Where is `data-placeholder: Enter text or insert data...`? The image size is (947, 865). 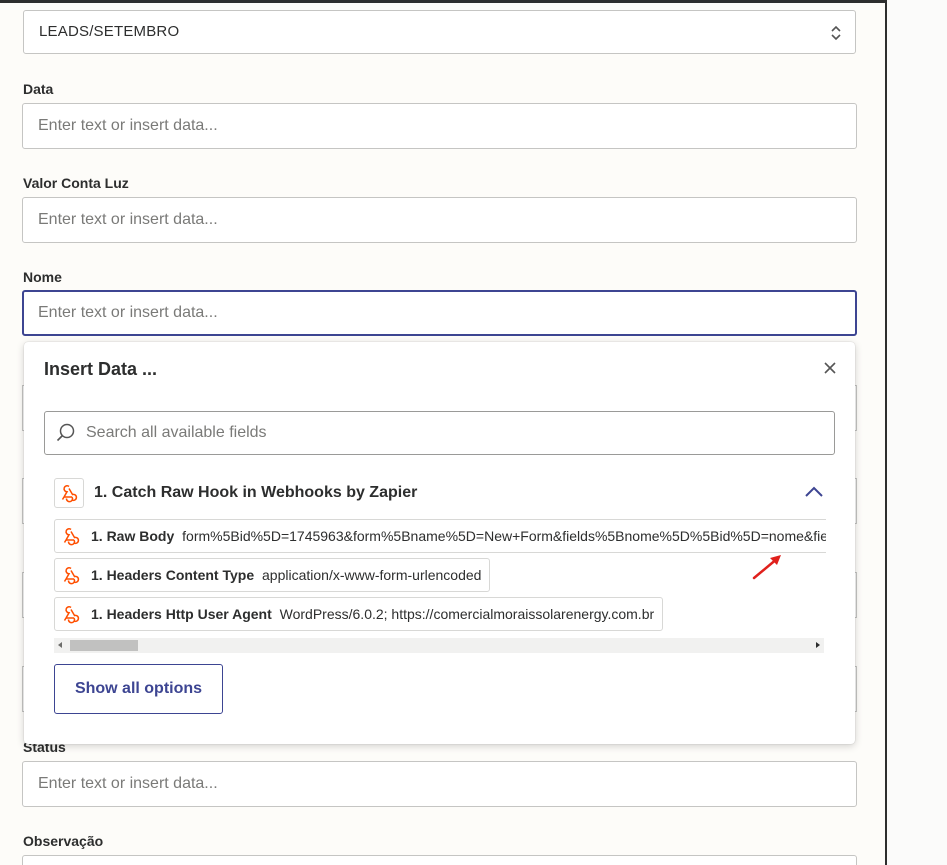 data-placeholder: Enter text or insert data... is located at coordinates (128, 125).